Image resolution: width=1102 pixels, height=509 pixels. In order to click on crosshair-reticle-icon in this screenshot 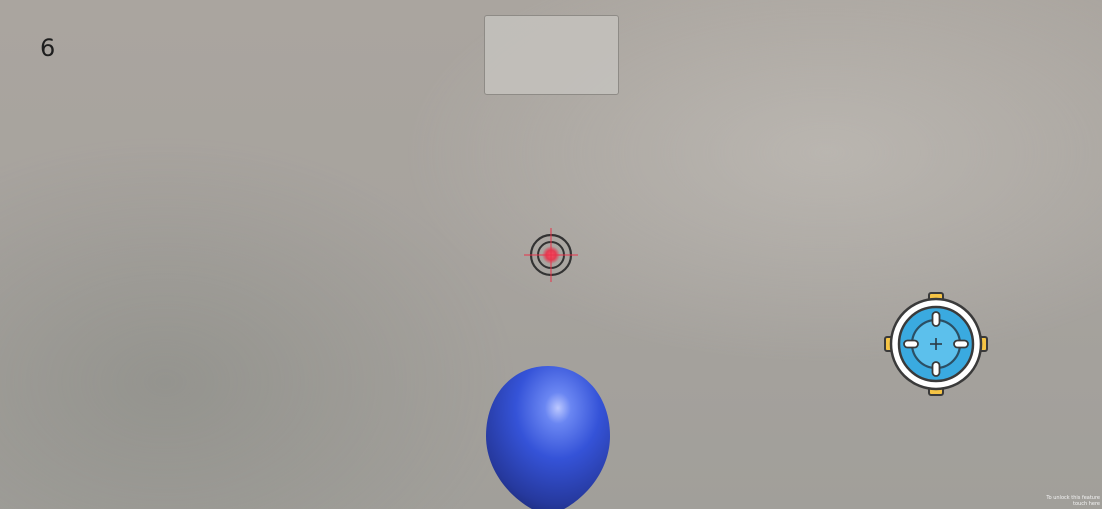, I will do `click(551, 255)`.